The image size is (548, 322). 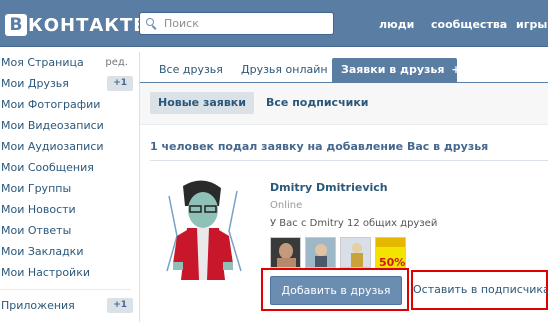 What do you see at coordinates (38, 209) in the screenshot?
I see `sidebar-item-label: Мои Новости` at bounding box center [38, 209].